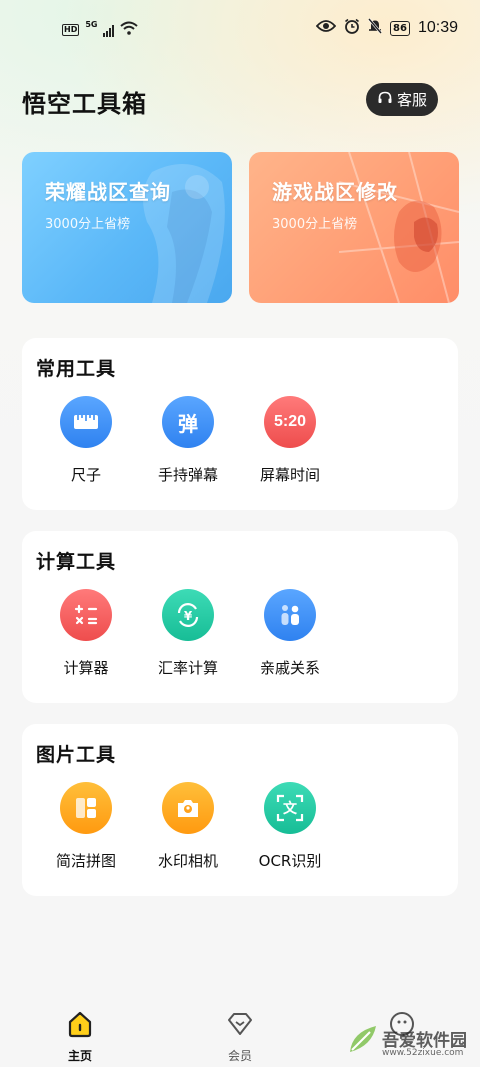  What do you see at coordinates (188, 422) in the screenshot?
I see `bullet-comment-icon: 弹` at bounding box center [188, 422].